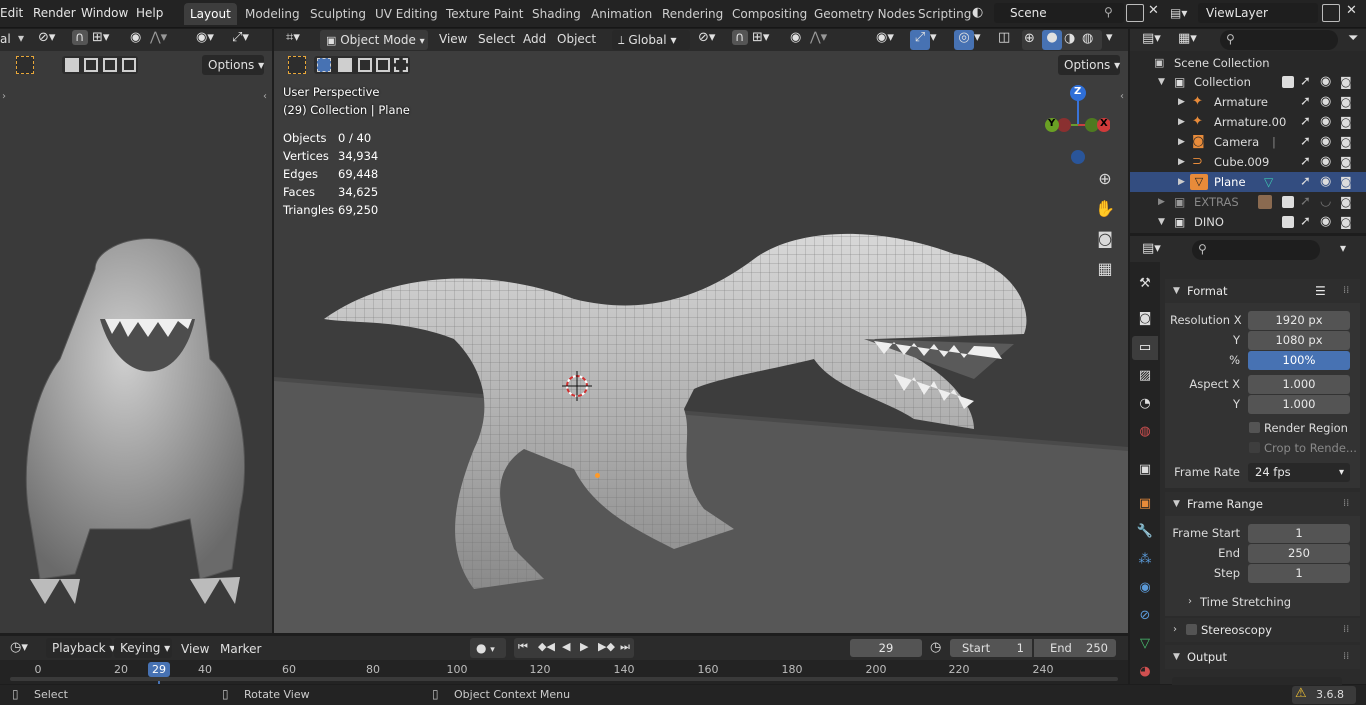  I want to click on zoom-icon: ⊕, so click(1105, 179).